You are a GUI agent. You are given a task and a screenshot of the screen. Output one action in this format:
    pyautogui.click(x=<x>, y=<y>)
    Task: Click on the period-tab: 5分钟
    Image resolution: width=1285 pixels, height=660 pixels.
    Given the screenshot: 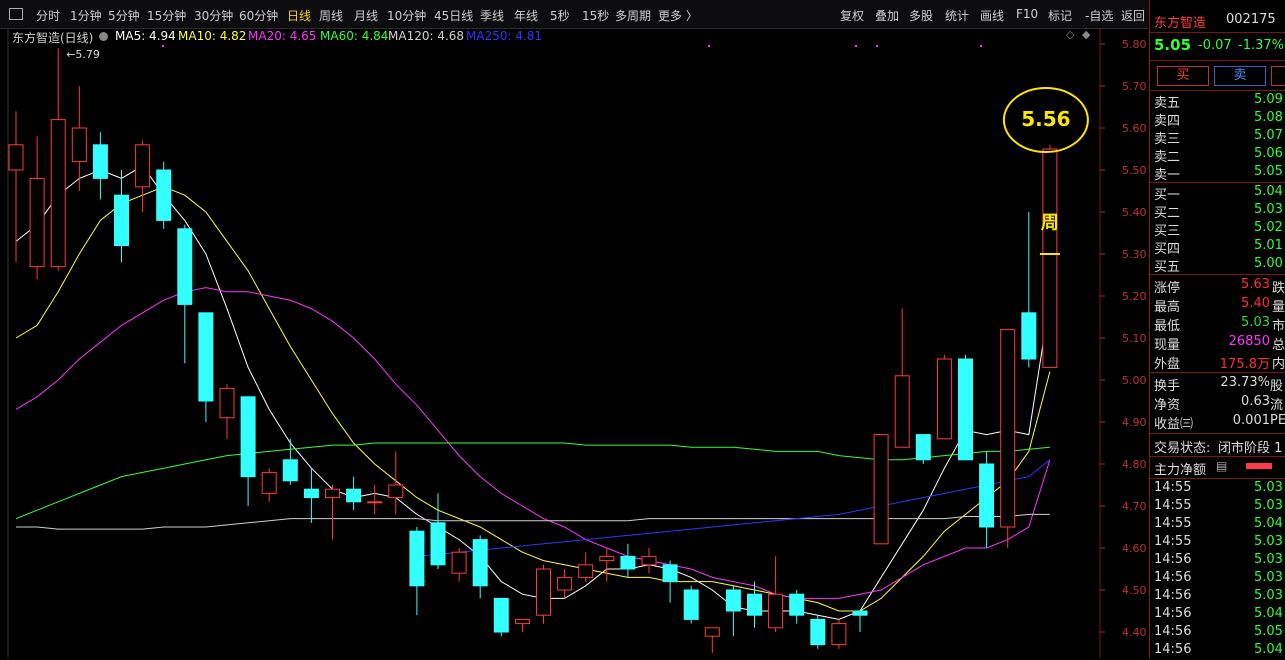 What is the action you would take?
    pyautogui.click(x=124, y=15)
    